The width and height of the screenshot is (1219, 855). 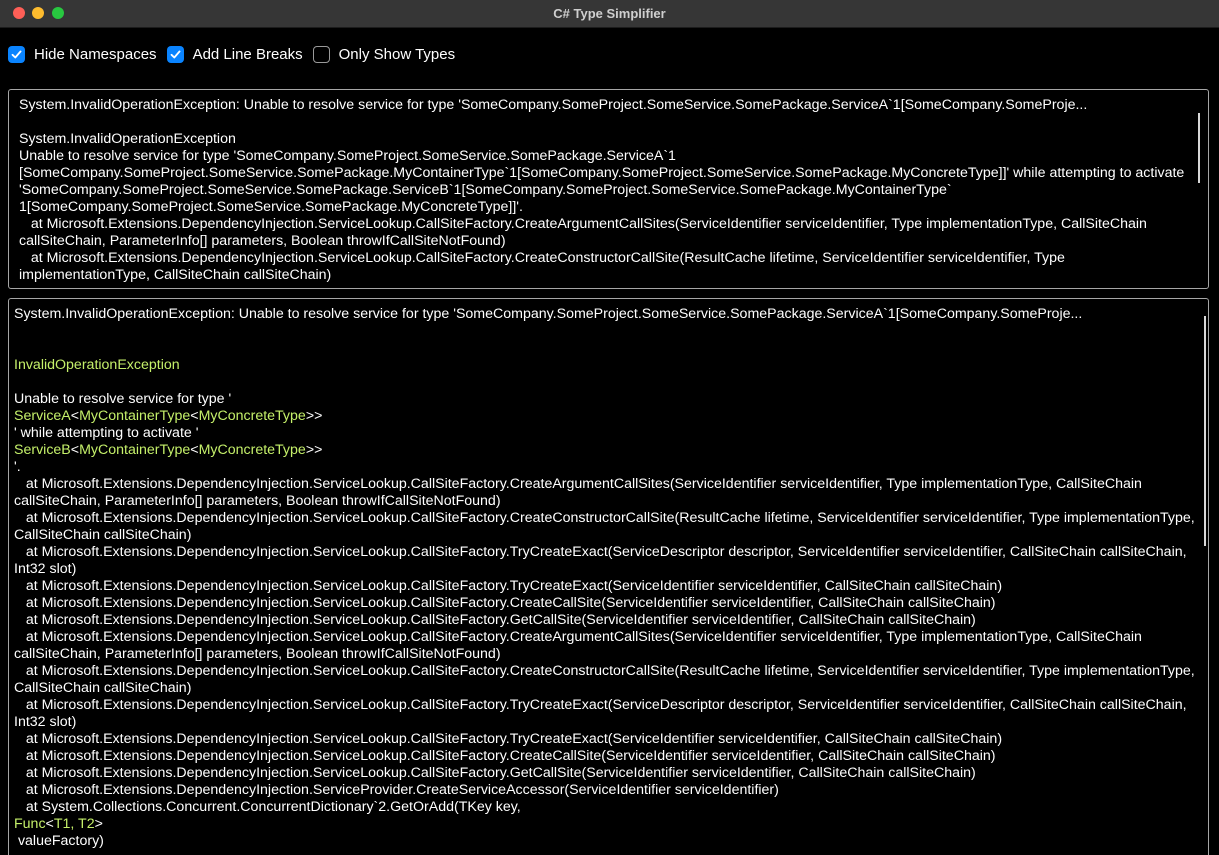 I want to click on add-line-breaks-checkbox: Add Line Breaks, so click(x=234, y=54).